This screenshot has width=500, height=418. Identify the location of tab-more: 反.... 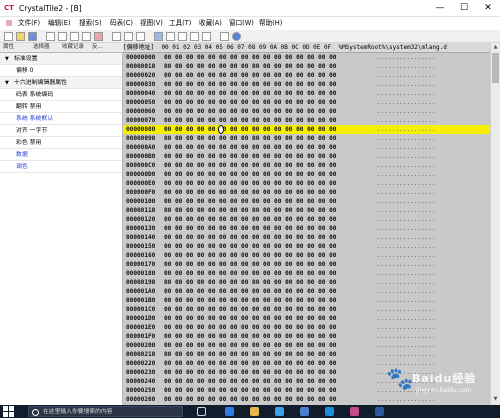
(97, 47).